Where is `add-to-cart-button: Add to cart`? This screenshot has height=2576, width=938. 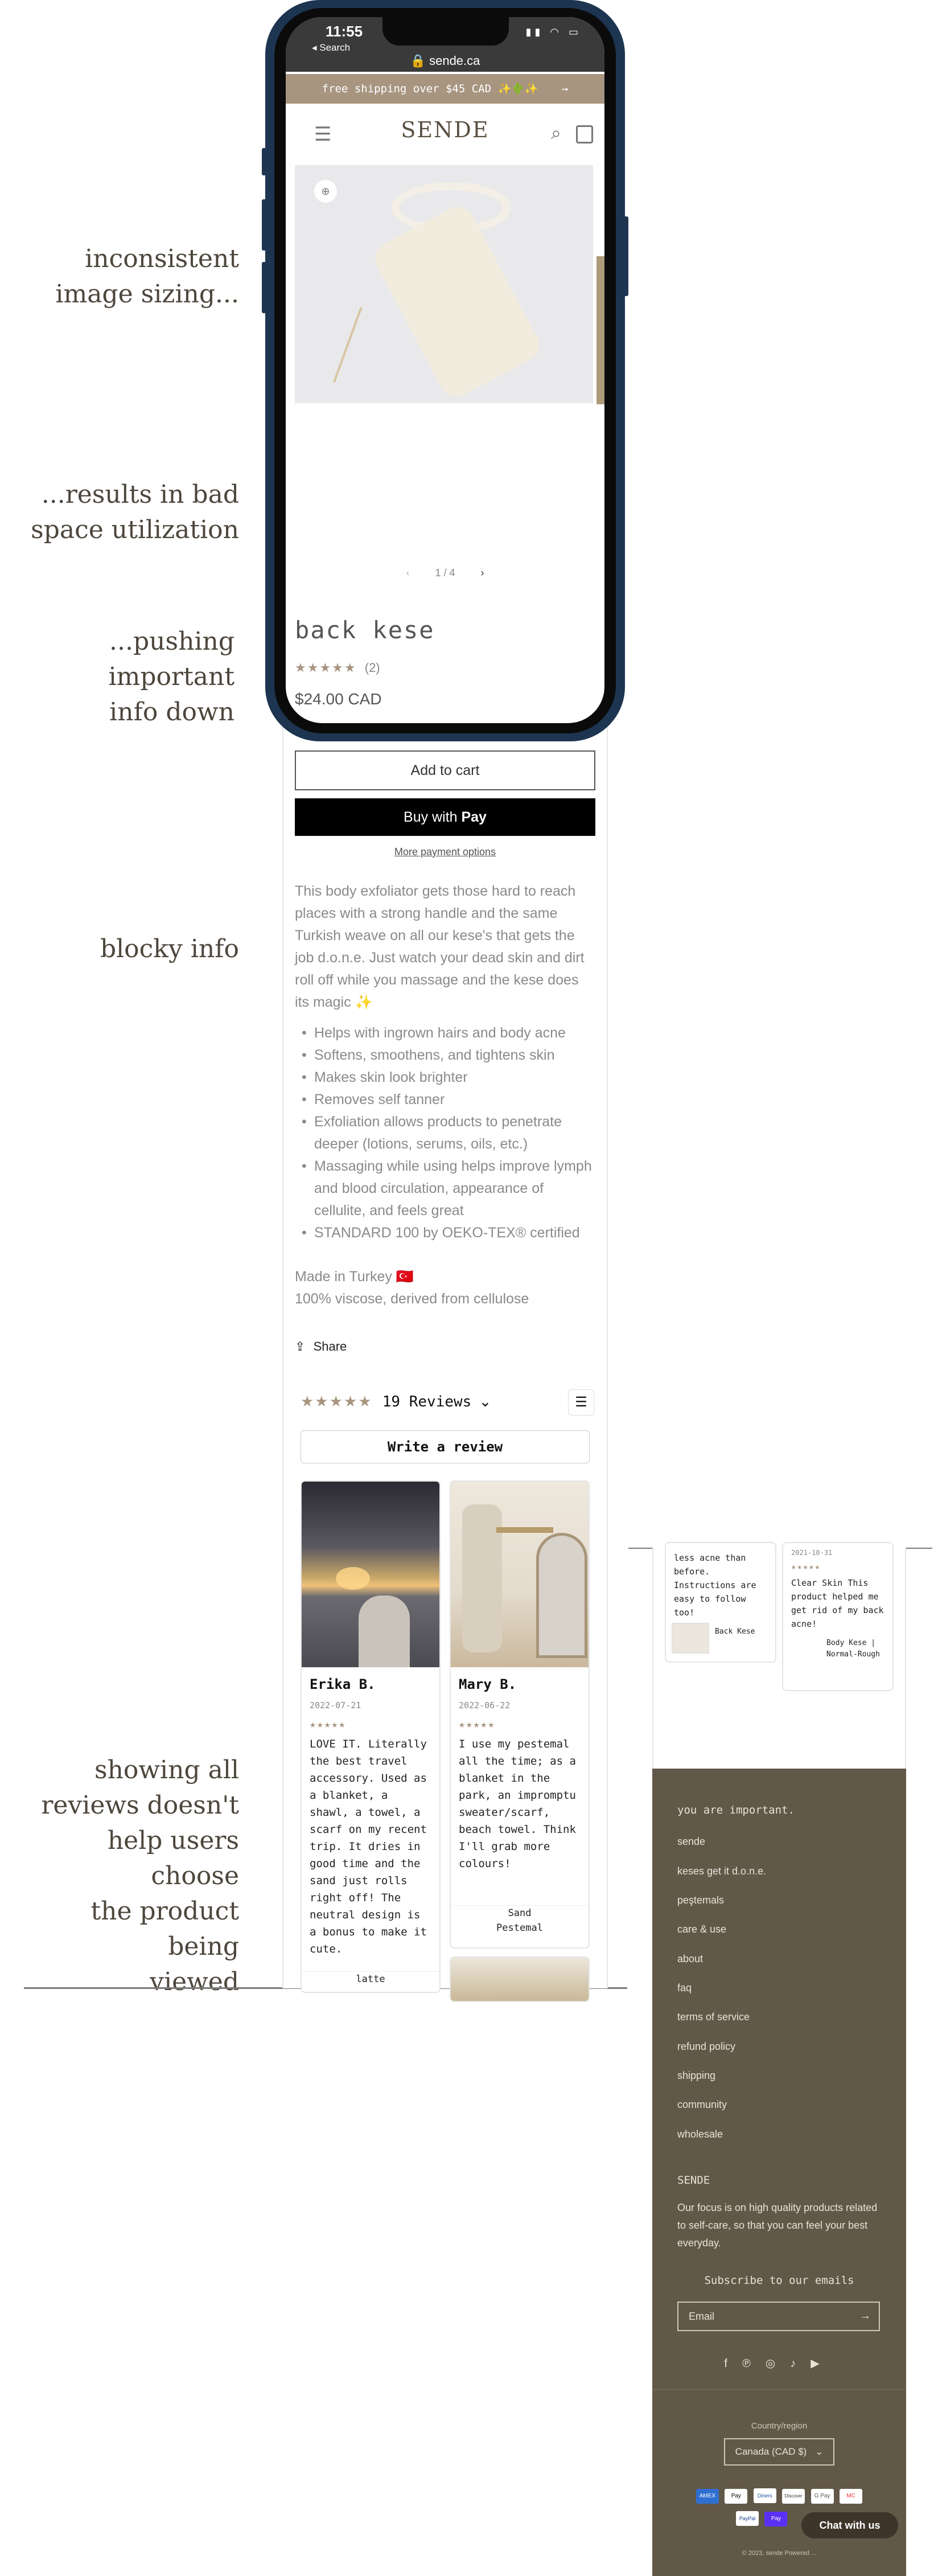 add-to-cart-button: Add to cart is located at coordinates (445, 770).